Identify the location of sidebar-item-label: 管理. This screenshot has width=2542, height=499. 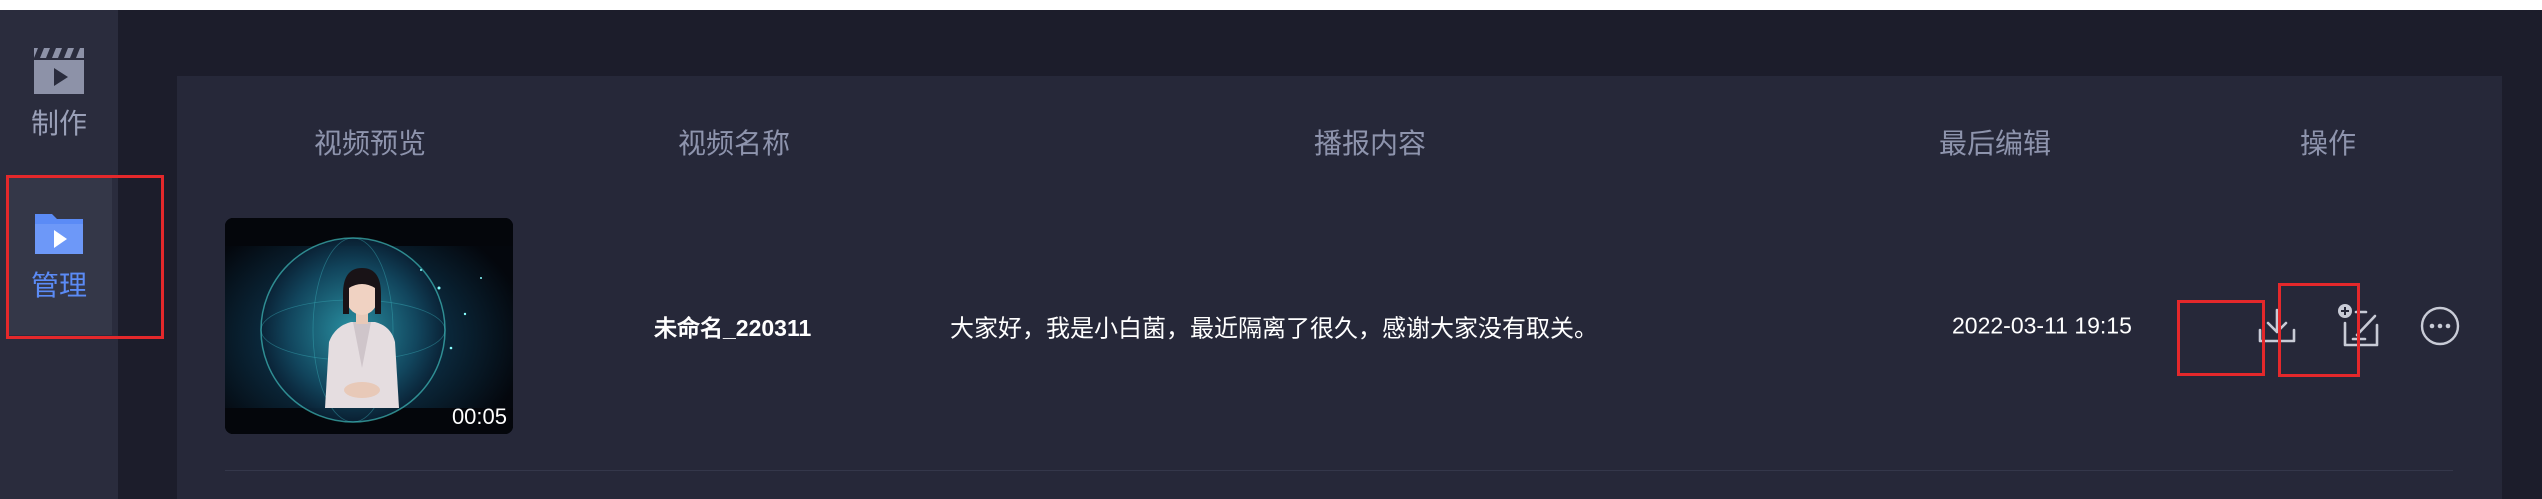
(58, 285).